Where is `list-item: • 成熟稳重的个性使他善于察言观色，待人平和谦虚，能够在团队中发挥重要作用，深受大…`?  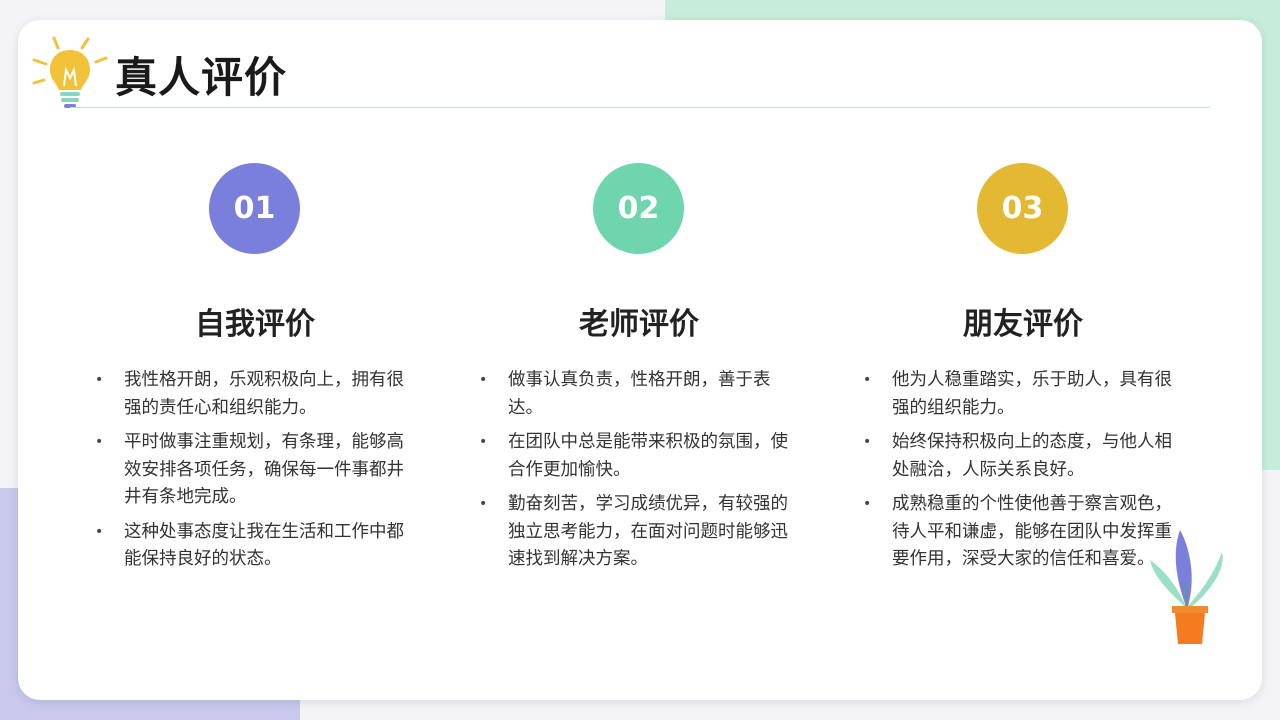 list-item: • 成熟稳重的个性使他善于察言观色，待人平和谦虚，能够在团队中发挥重要作用，深受大… is located at coordinates (1023, 532).